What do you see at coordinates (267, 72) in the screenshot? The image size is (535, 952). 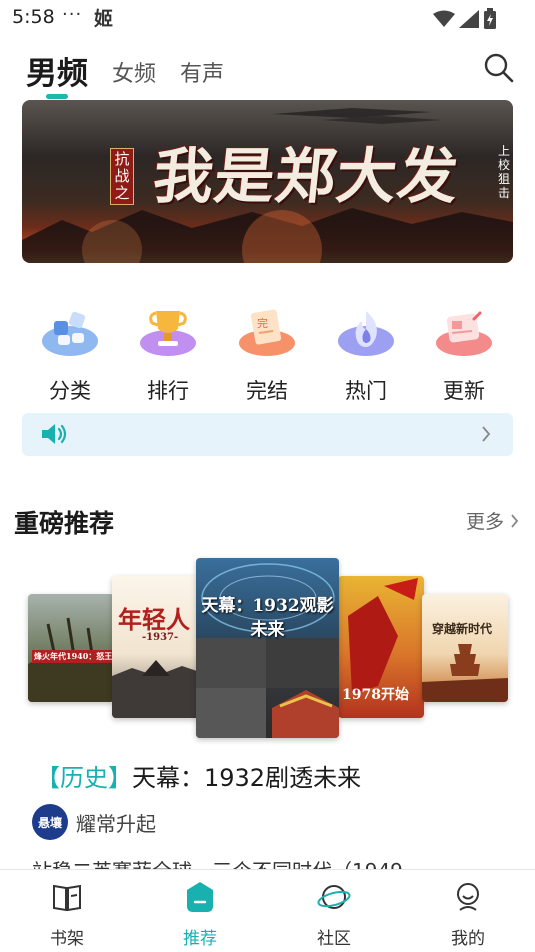 I see `top-nav: 男频 女频 有声` at bounding box center [267, 72].